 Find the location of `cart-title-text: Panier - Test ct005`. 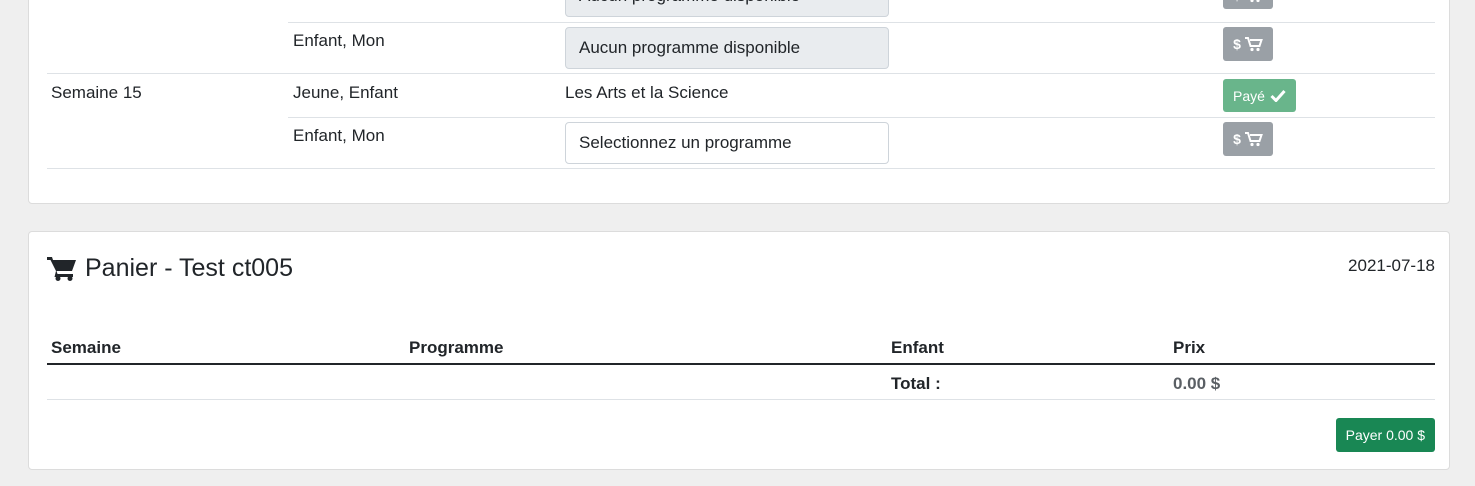

cart-title-text: Panier - Test ct005 is located at coordinates (189, 268).